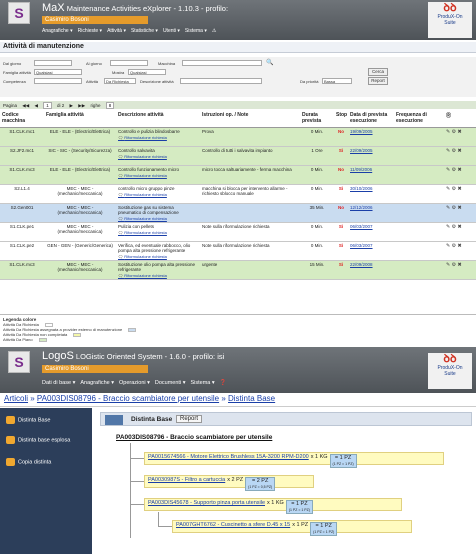 The height and width of the screenshot is (554, 476). I want to click on logos-menu-item-3: Documenti ▾, so click(170, 383).